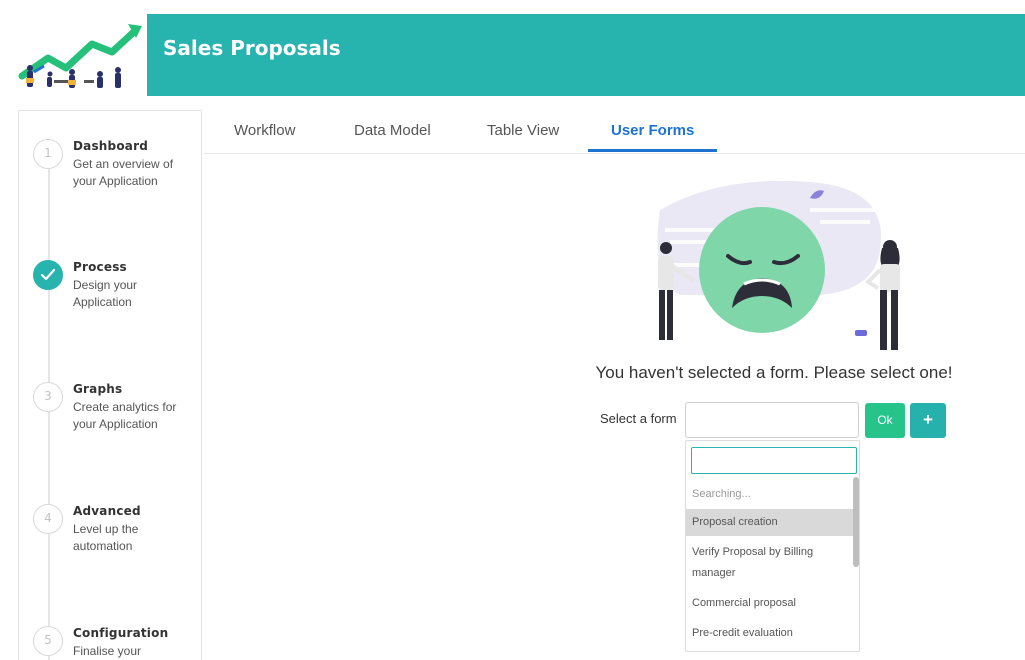  I want to click on add-form-button: +, so click(928, 420).